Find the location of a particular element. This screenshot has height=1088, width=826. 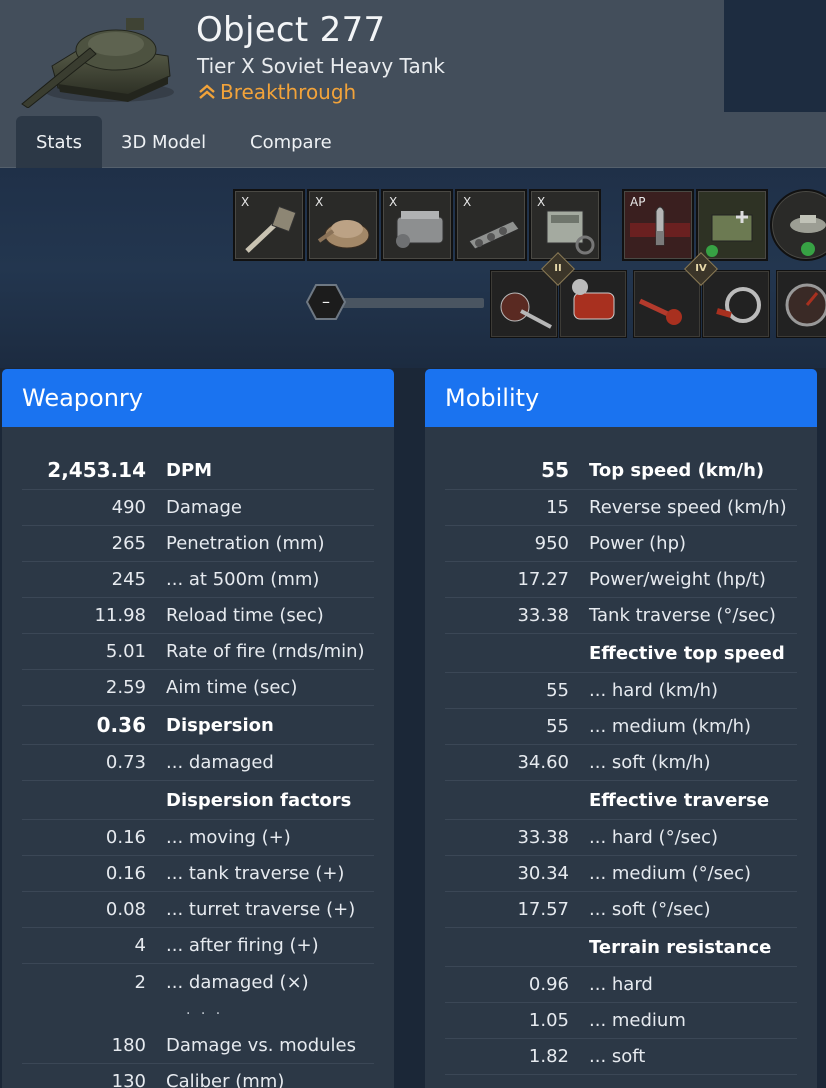

gauge-icon is located at coordinates (805, 305).